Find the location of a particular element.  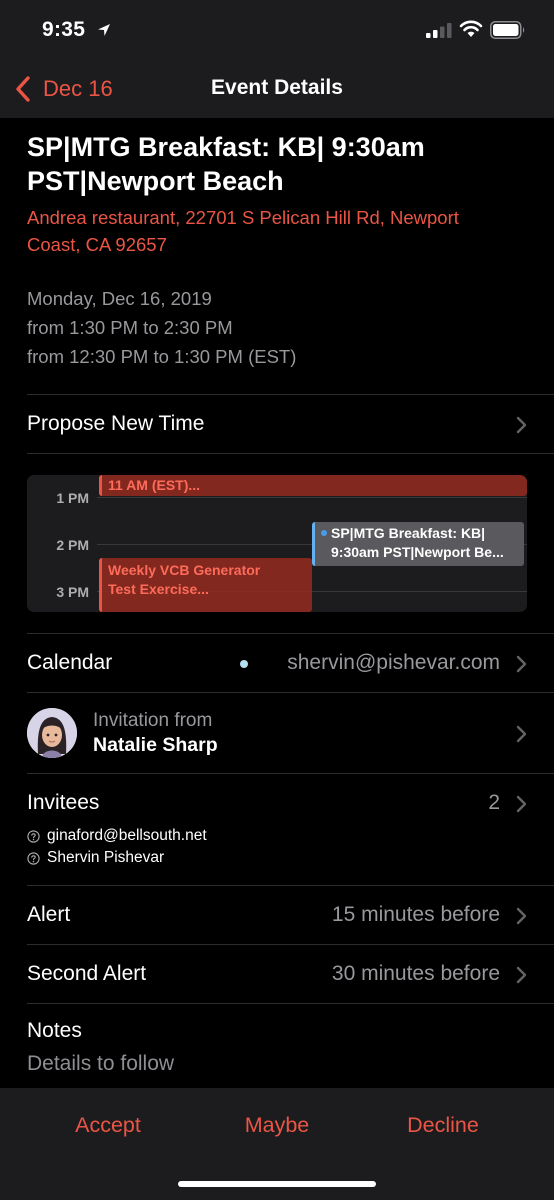

event-time-est: from 12:30 PM to 1:30 PM (EST) is located at coordinates (162, 356).